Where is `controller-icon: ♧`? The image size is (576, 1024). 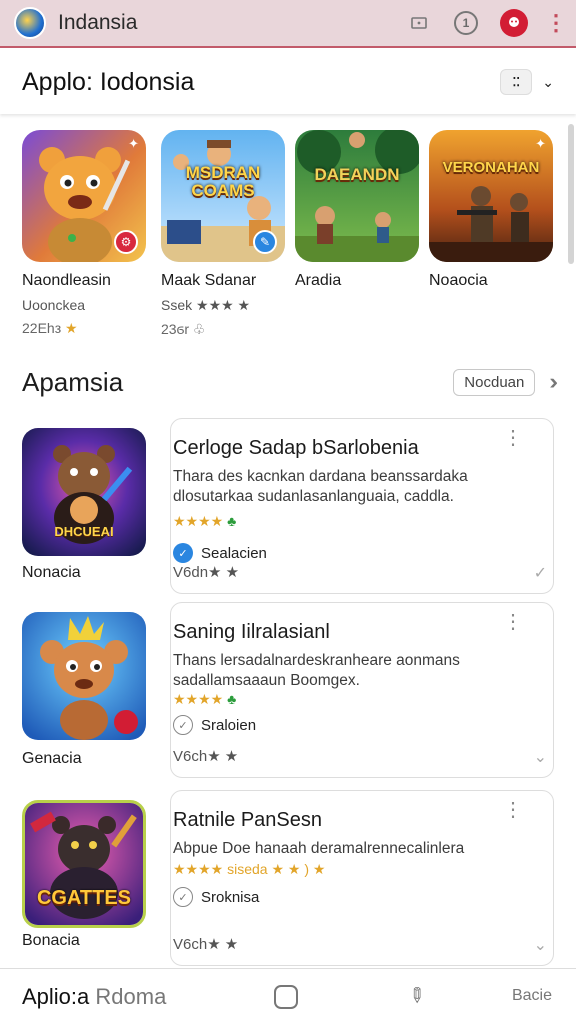
controller-icon: ♧ is located at coordinates (199, 329).